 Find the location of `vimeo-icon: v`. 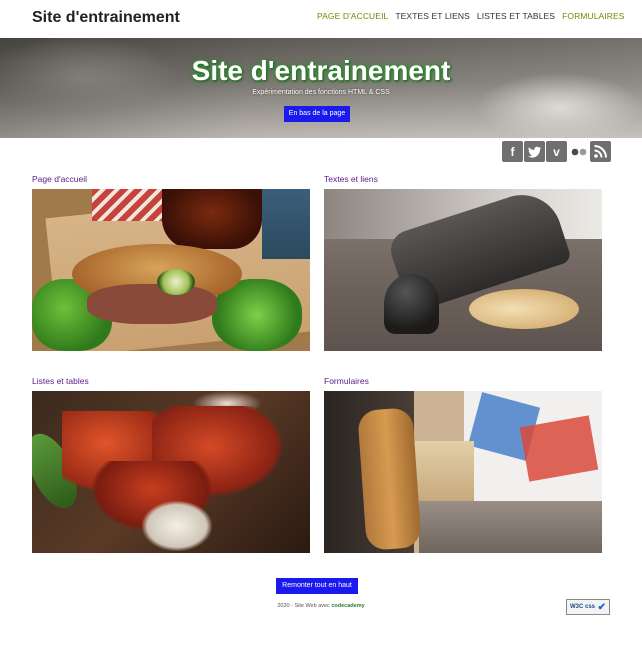

vimeo-icon: v is located at coordinates (556, 151).